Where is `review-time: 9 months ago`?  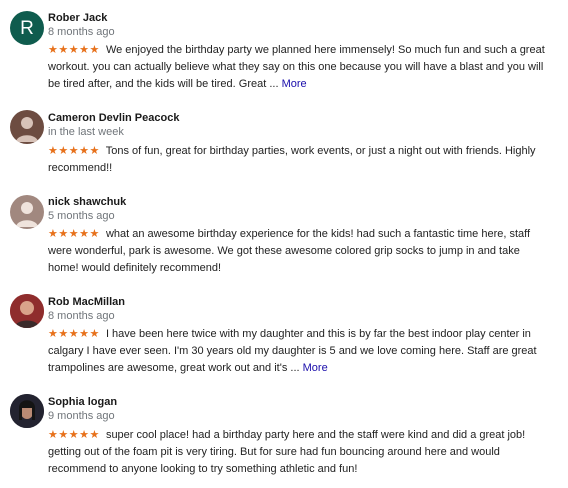
review-time: 9 months ago is located at coordinates (81, 416).